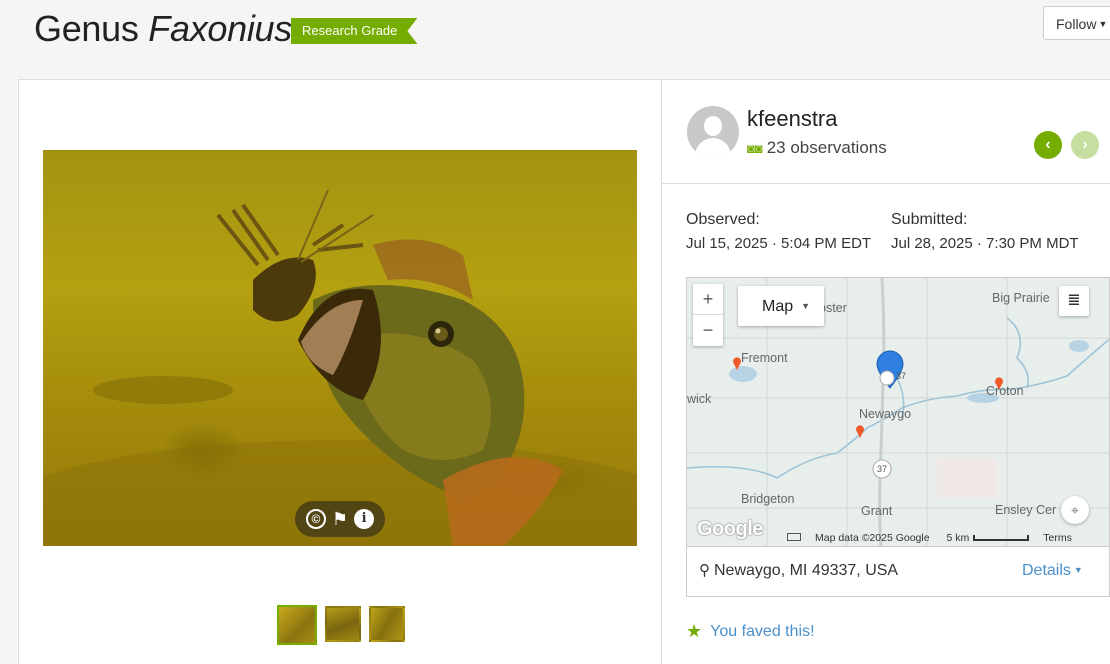  I want to click on details-dropdown: Details ▼, so click(1052, 571).